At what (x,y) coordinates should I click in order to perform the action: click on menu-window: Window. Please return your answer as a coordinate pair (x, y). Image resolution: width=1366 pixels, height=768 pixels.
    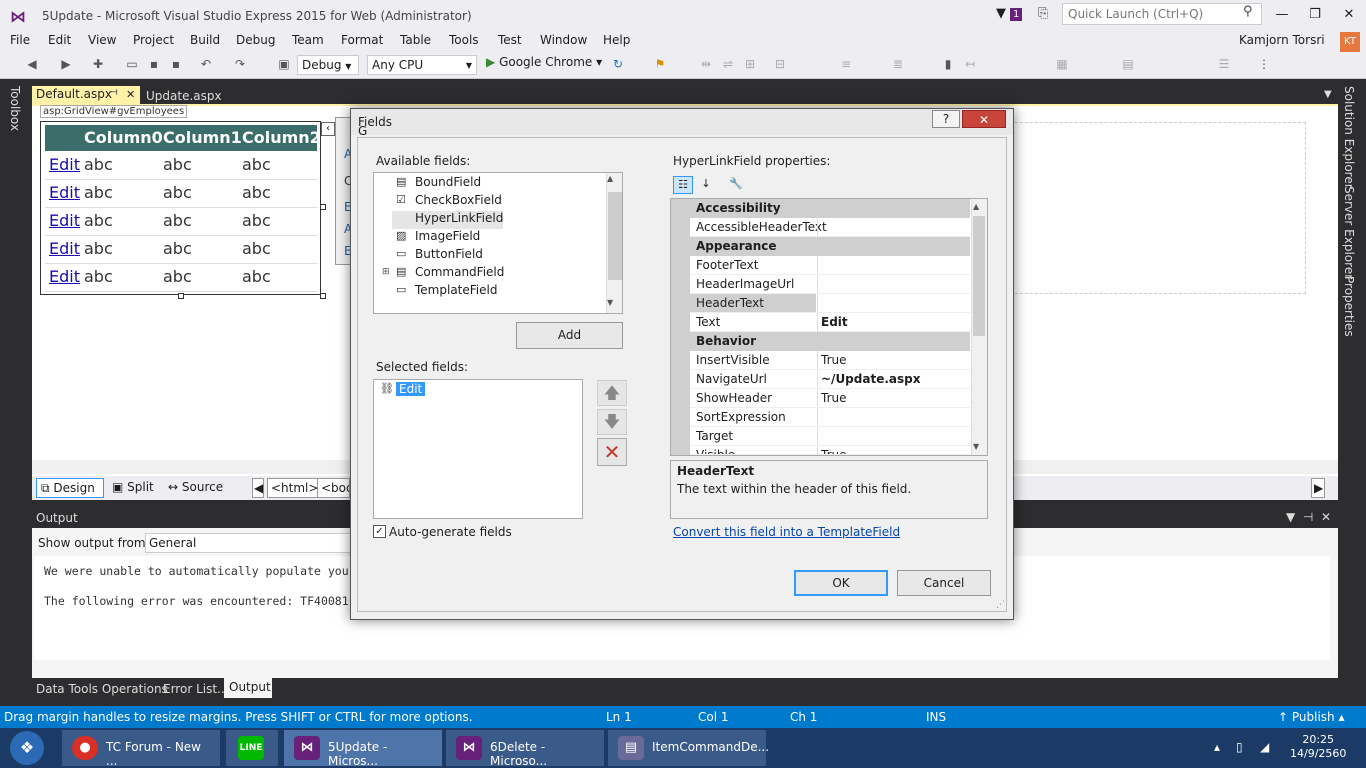
    Looking at the image, I should click on (563, 40).